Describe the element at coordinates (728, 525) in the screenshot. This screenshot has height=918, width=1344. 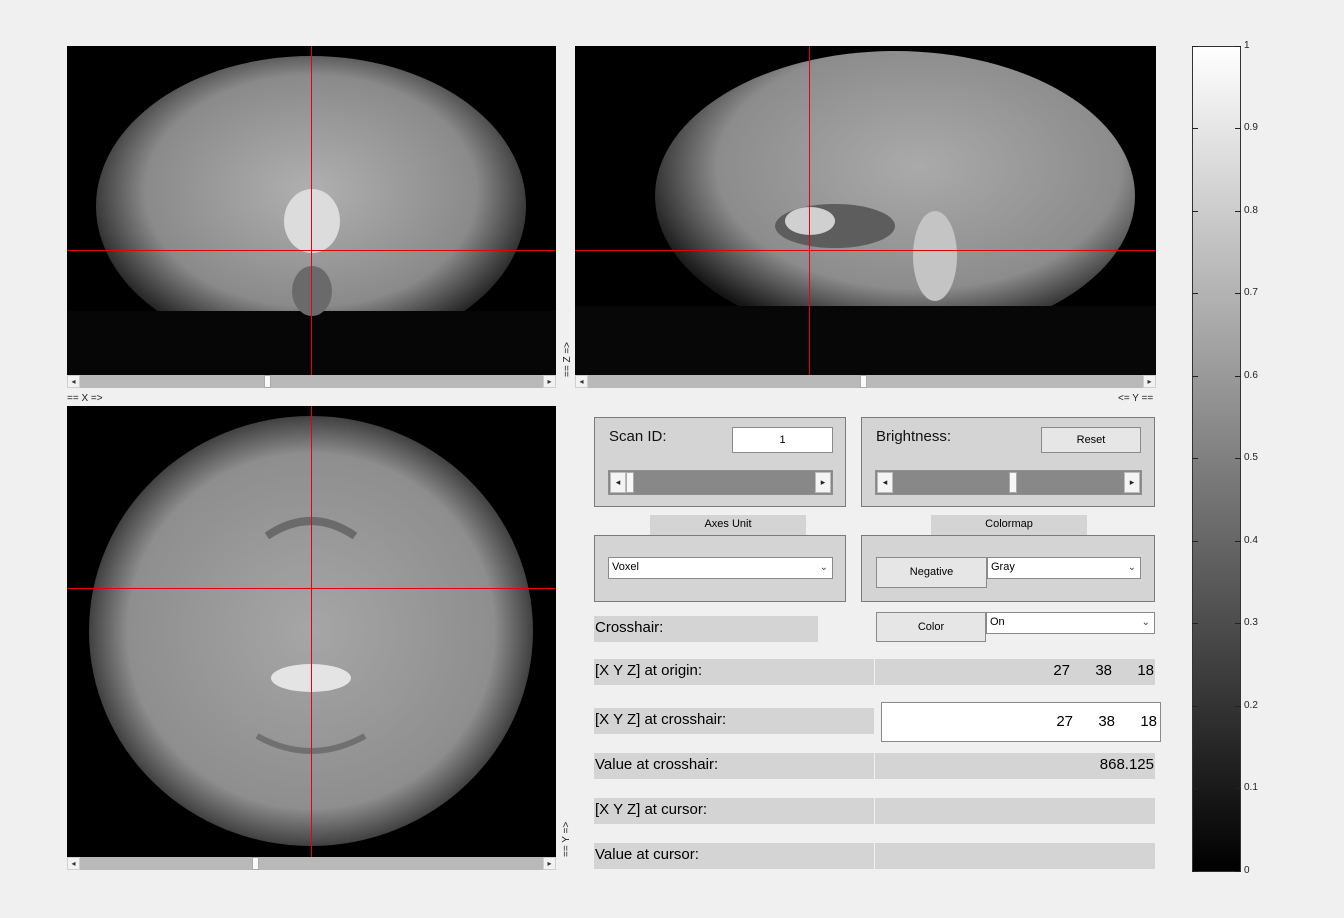
I see `axes-unit-tab: Axes Unit` at that location.